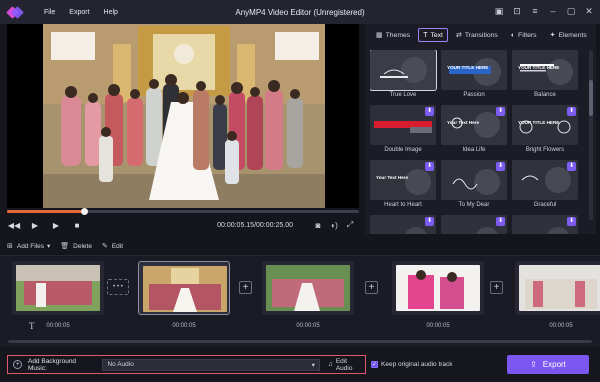 This screenshot has height=382, width=600. Describe the element at coordinates (79, 12) in the screenshot. I see `menu-export: Export` at that location.